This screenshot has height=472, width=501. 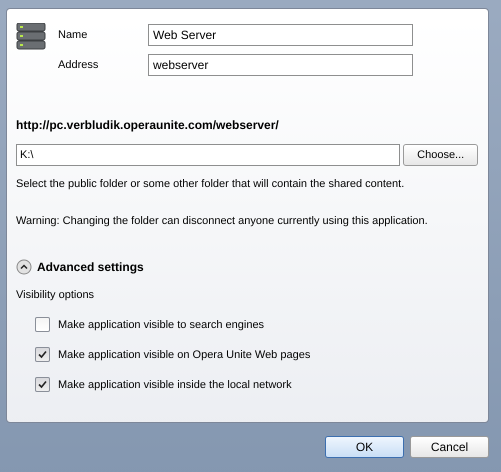 I want to click on field-label: Name, so click(x=73, y=35).